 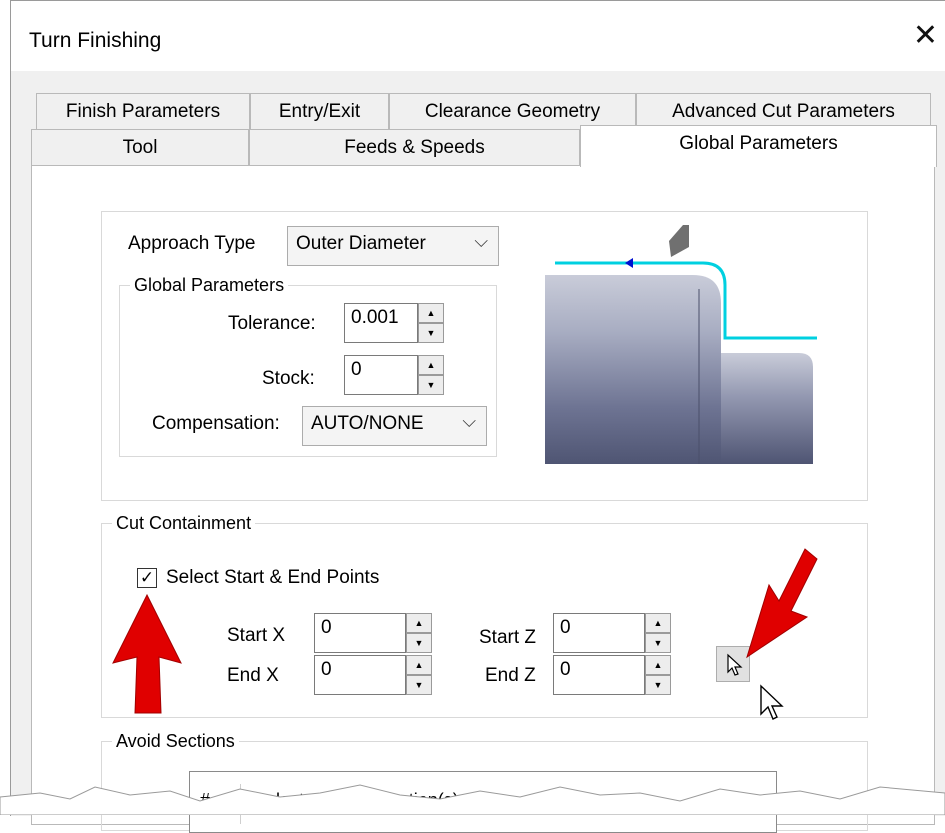 What do you see at coordinates (512, 111) in the screenshot?
I see `tab-clearance-geometry: Clearance Geometry` at bounding box center [512, 111].